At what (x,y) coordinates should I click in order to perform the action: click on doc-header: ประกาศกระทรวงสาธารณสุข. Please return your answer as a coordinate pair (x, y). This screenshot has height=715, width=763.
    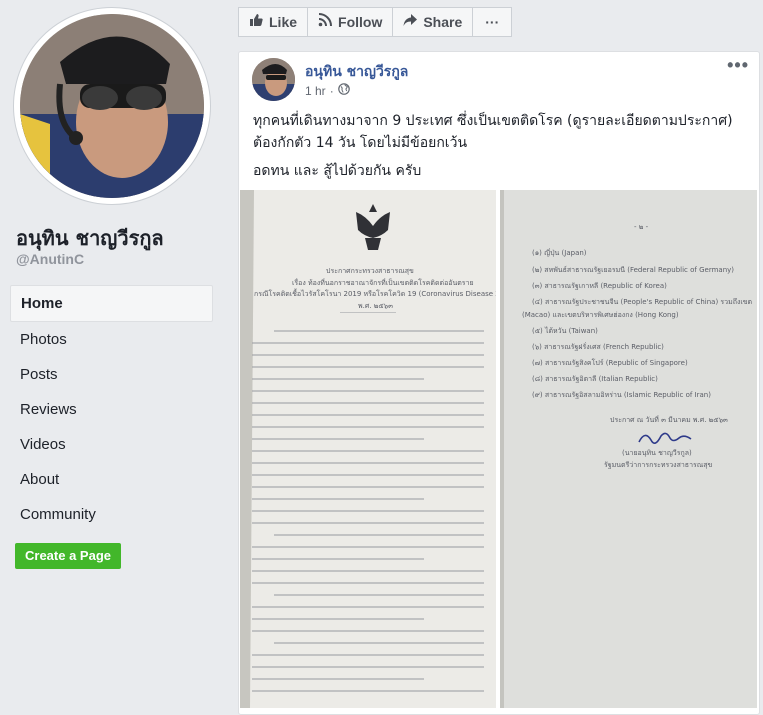
    Looking at the image, I should click on (370, 271).